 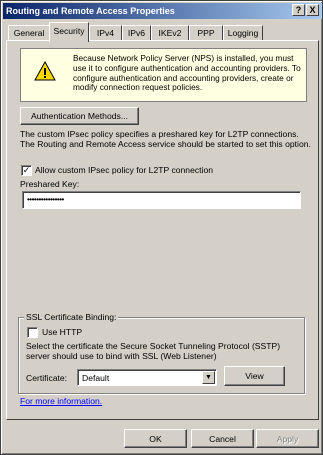 I want to click on allow-custom-ipsec-checkbox: ✓, so click(x=26, y=170).